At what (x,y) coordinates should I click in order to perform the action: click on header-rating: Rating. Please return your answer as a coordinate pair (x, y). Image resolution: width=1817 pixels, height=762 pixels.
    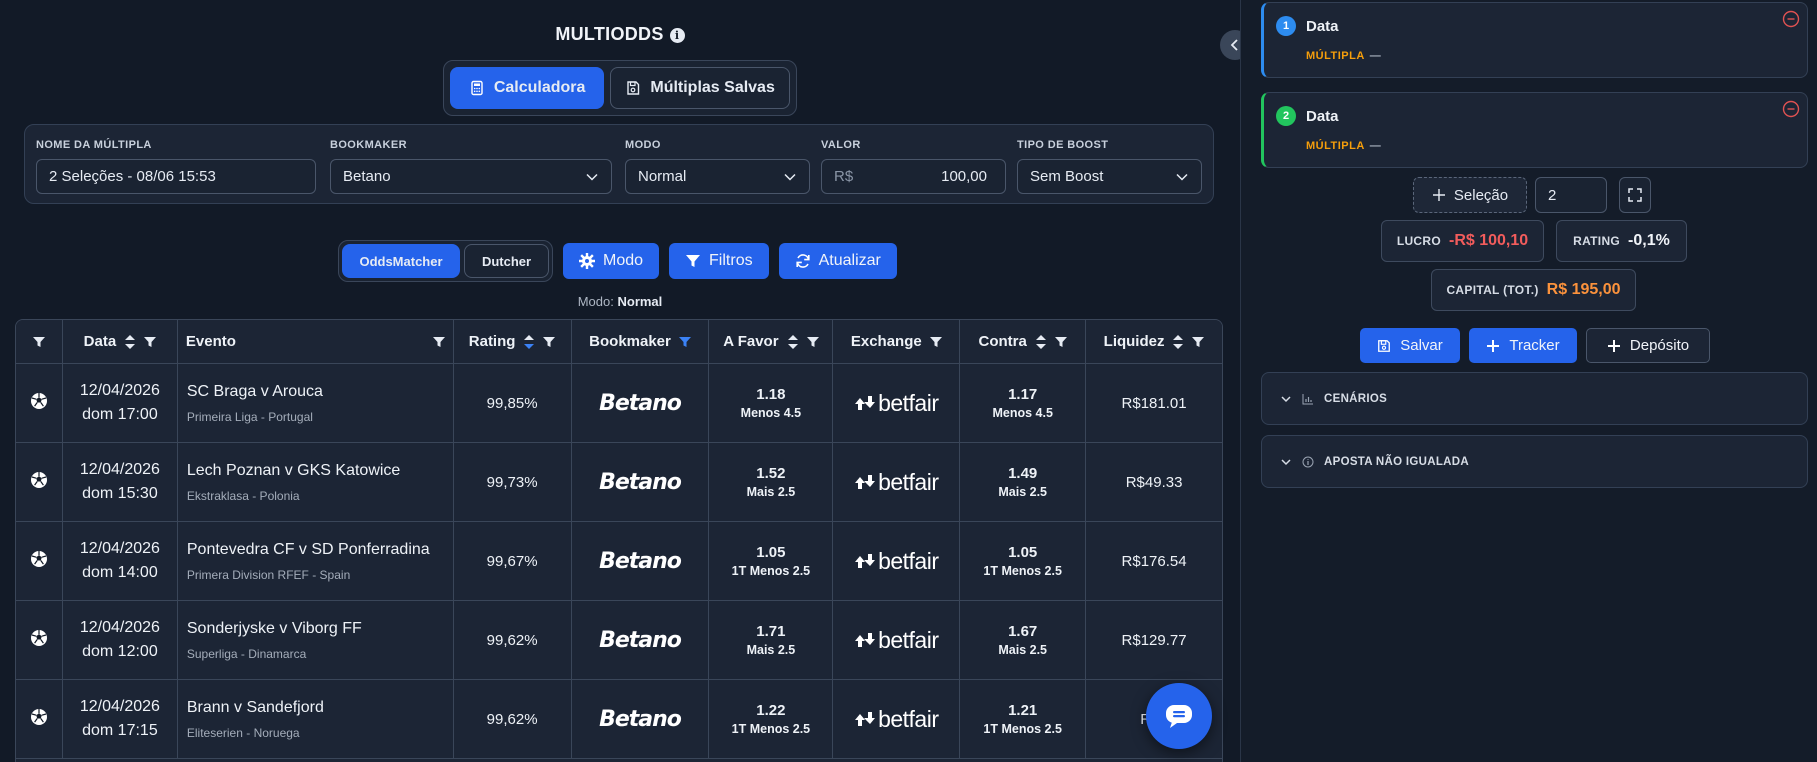
    Looking at the image, I should click on (513, 341).